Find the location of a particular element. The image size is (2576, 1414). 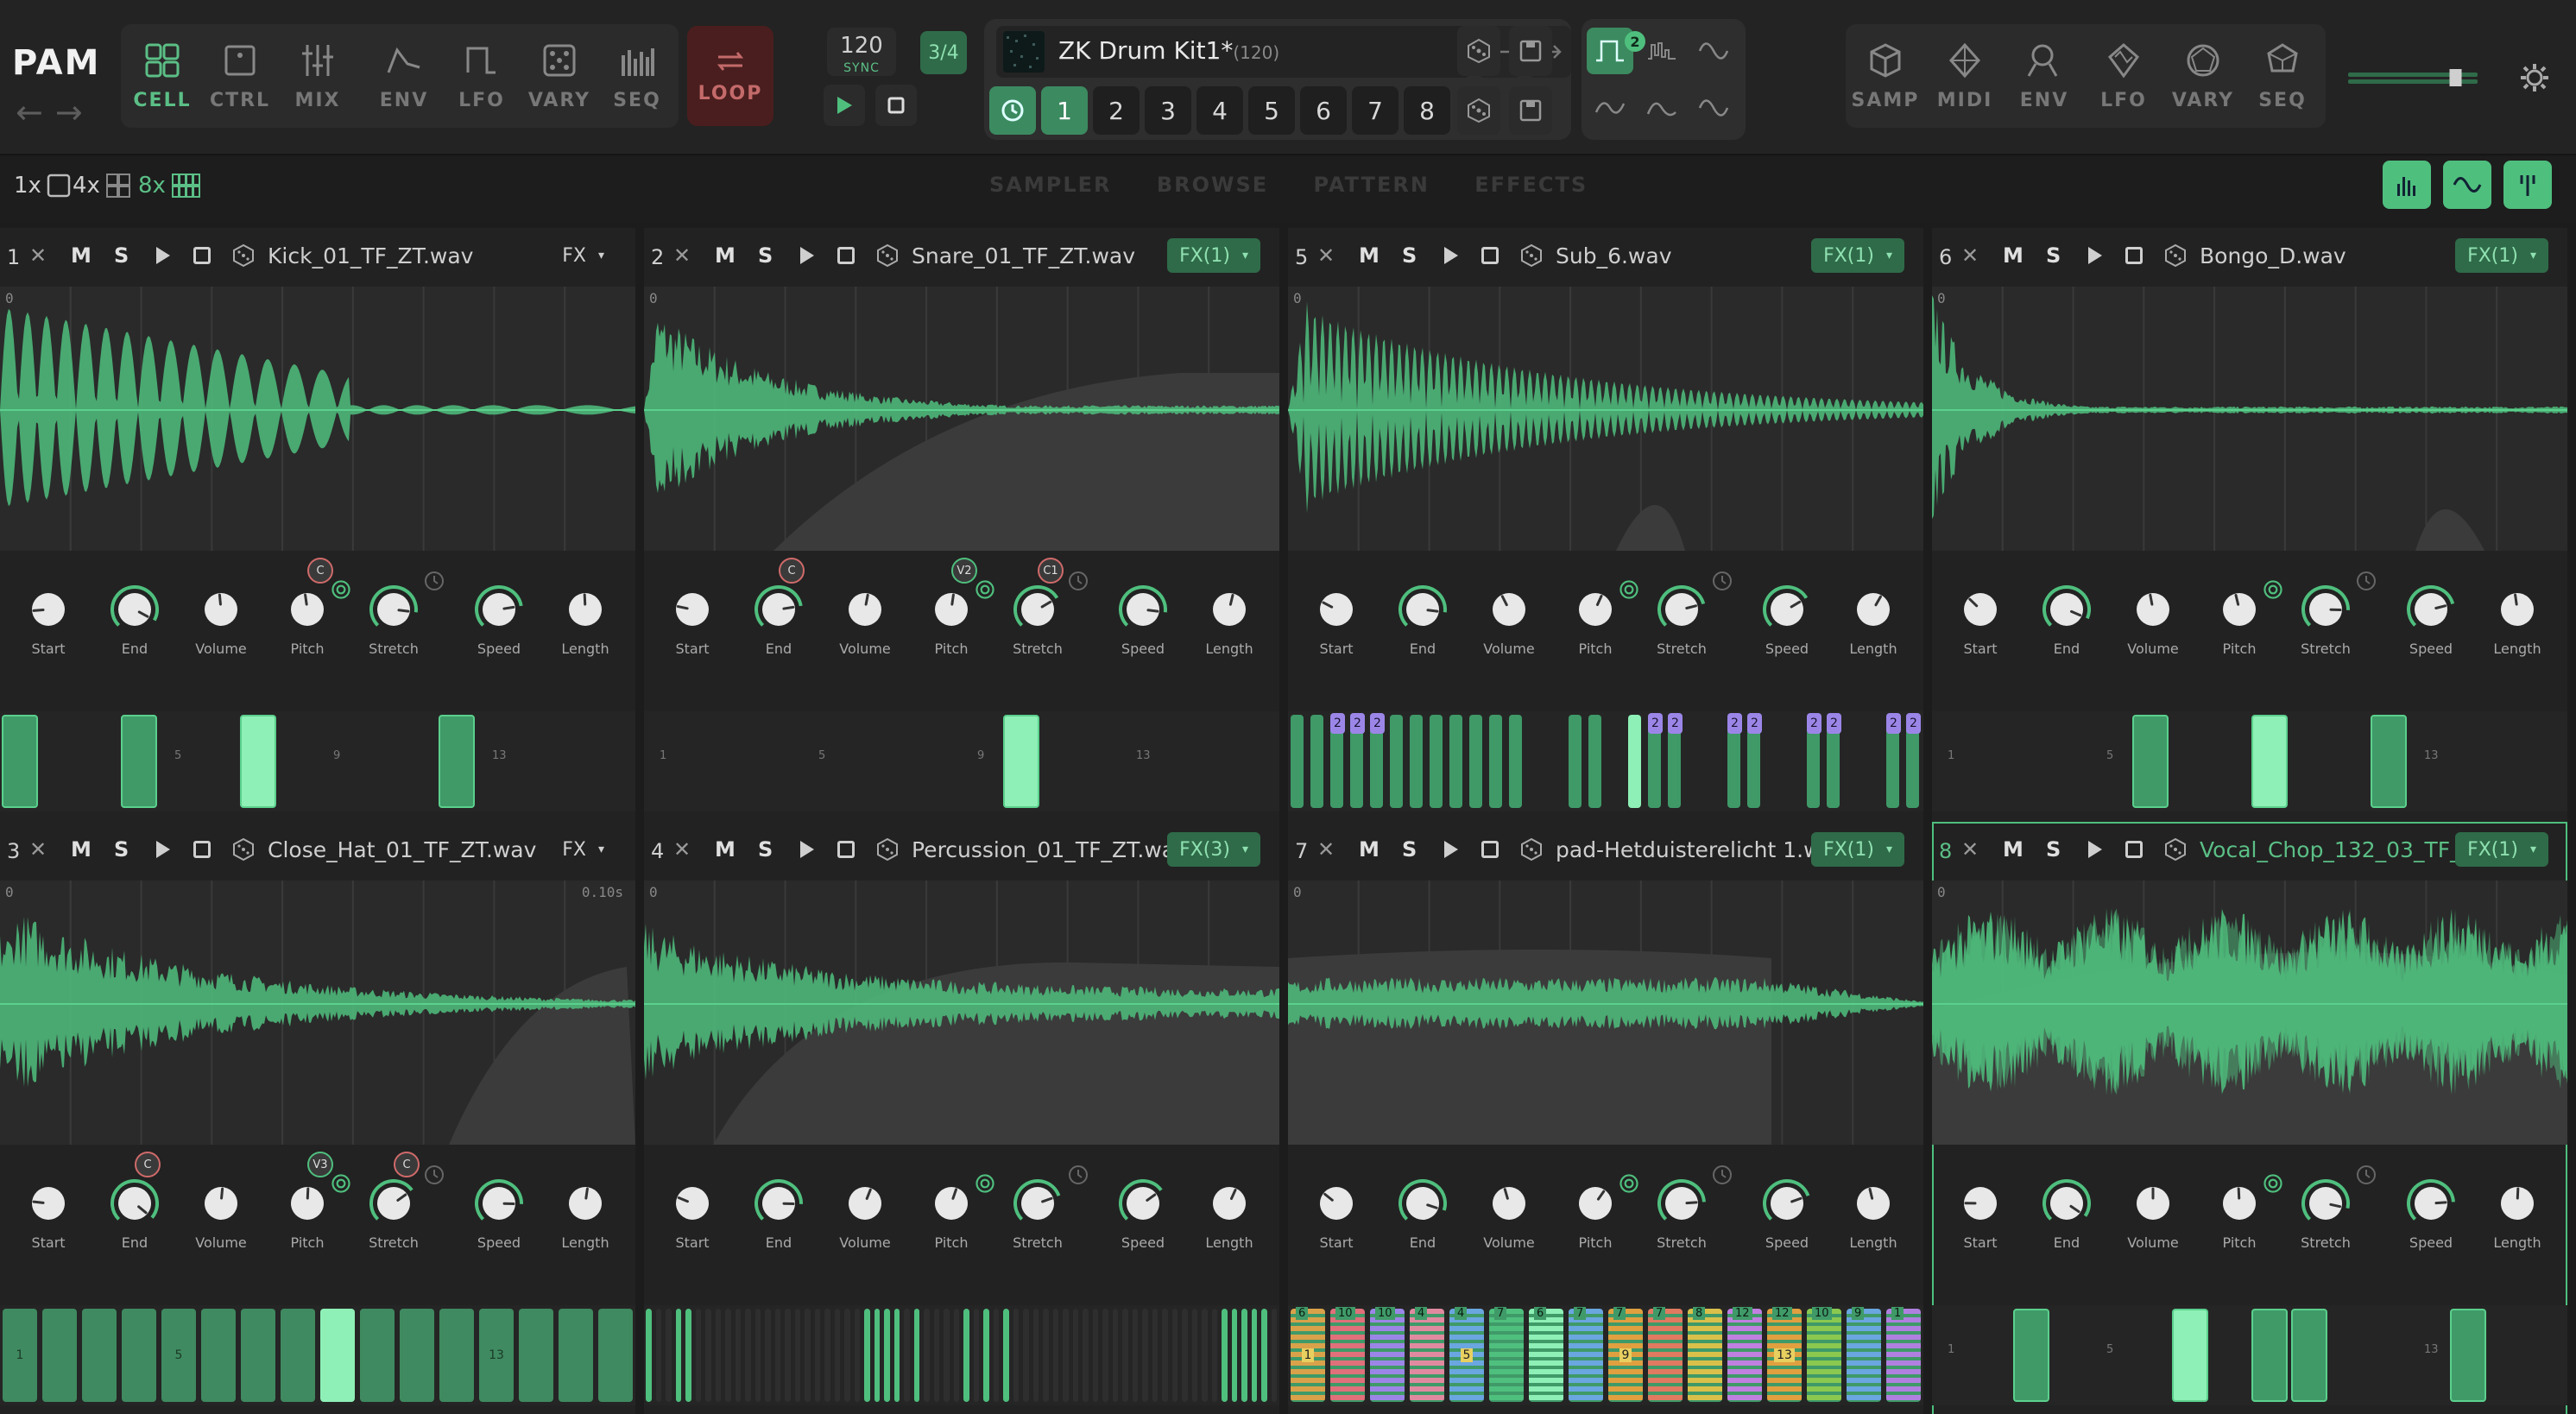

pattern-clock-button is located at coordinates (1012, 110).